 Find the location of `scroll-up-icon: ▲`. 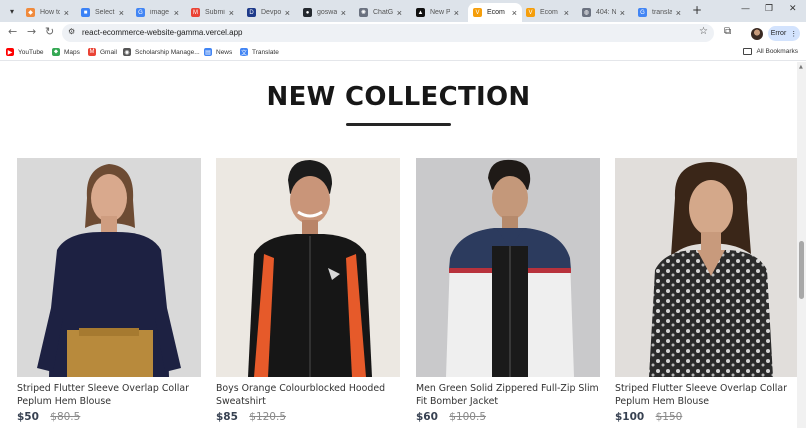

scroll-up-icon: ▲ is located at coordinates (801, 67).